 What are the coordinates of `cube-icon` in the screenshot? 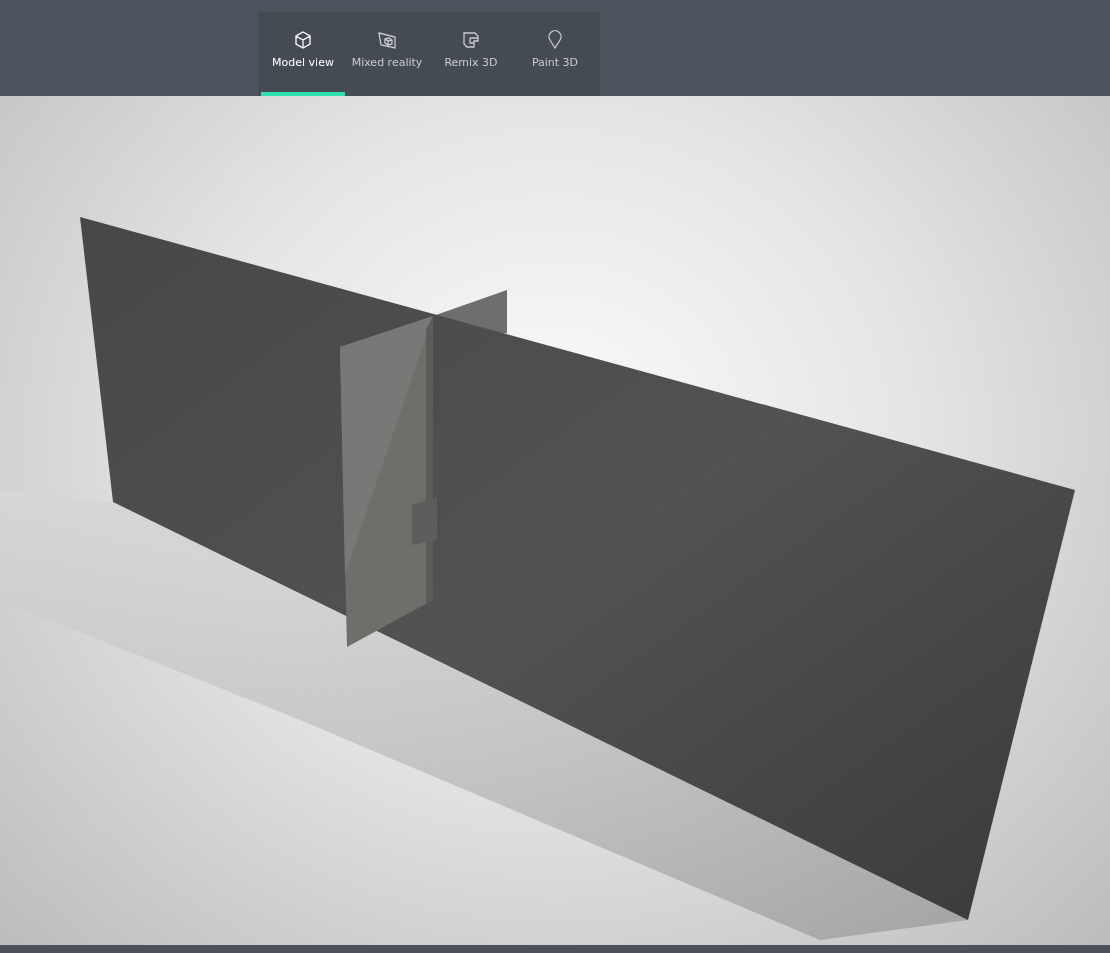 It's located at (303, 40).